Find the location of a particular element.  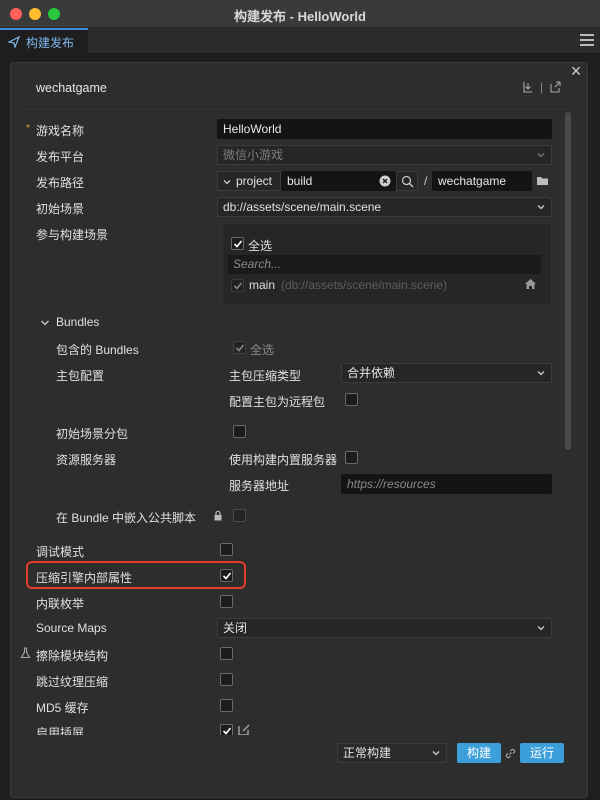

md5-checkbox is located at coordinates (226, 705).